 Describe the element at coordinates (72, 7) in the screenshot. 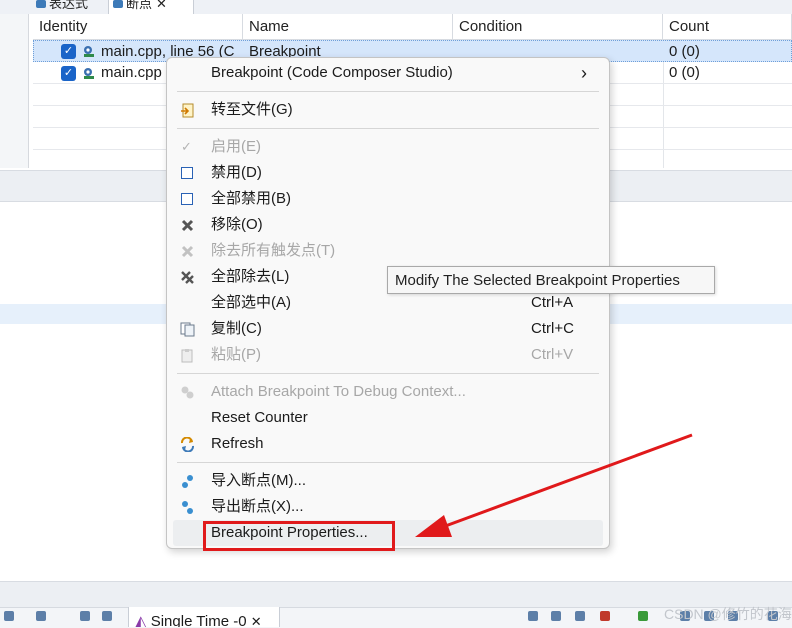

I see `tab-expressions: 表达式` at that location.